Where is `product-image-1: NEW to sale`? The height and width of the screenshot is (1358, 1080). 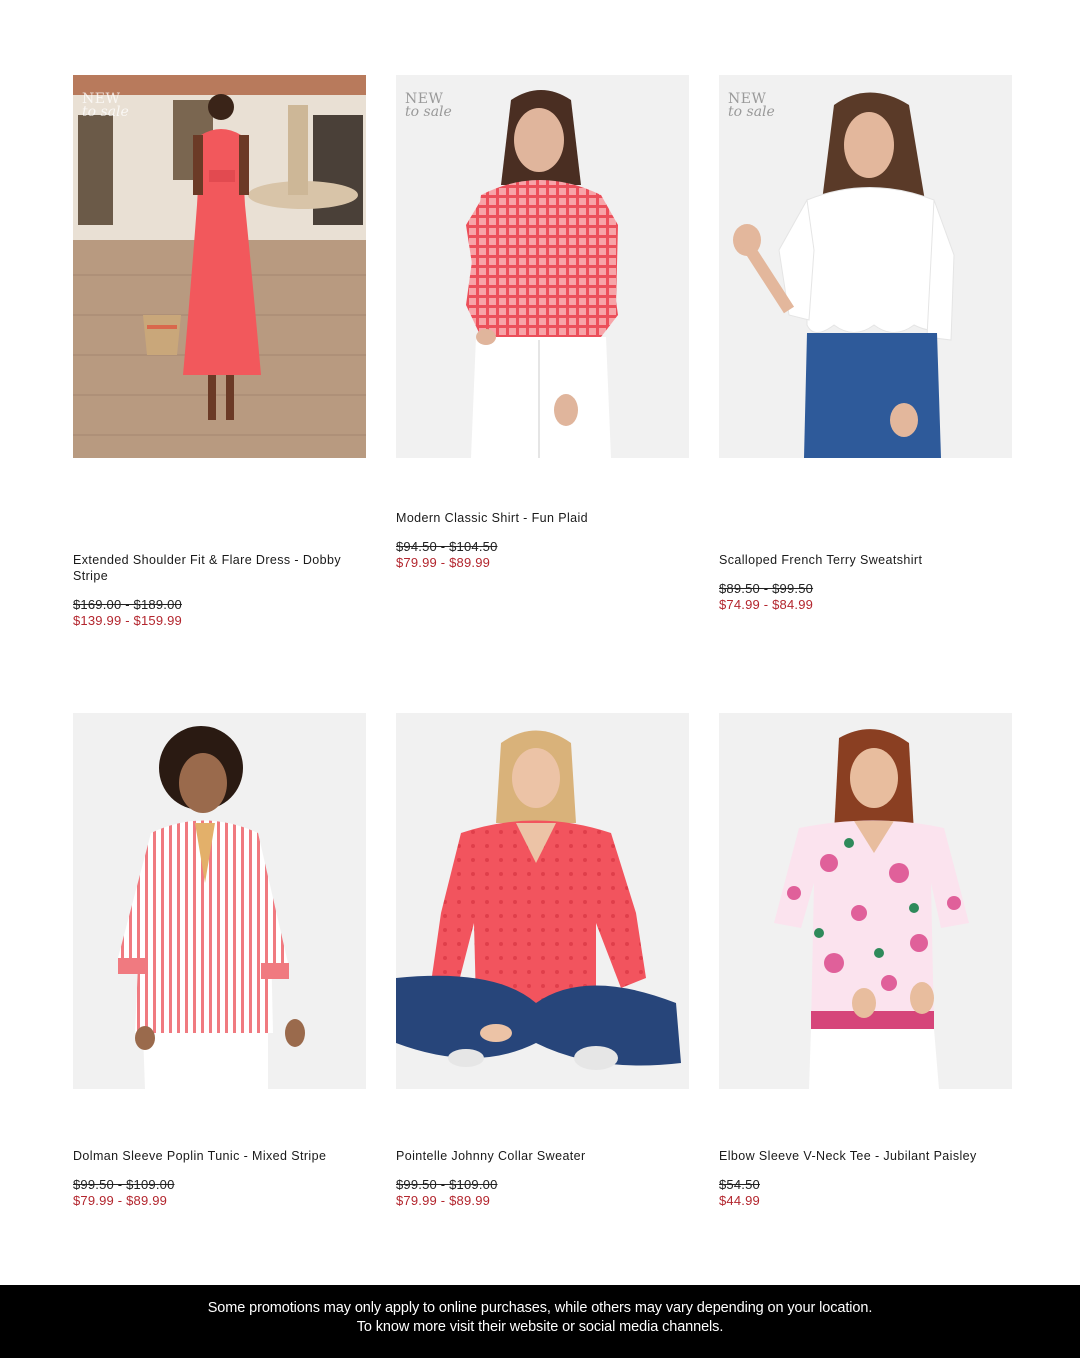 product-image-1: NEW to sale is located at coordinates (219, 266).